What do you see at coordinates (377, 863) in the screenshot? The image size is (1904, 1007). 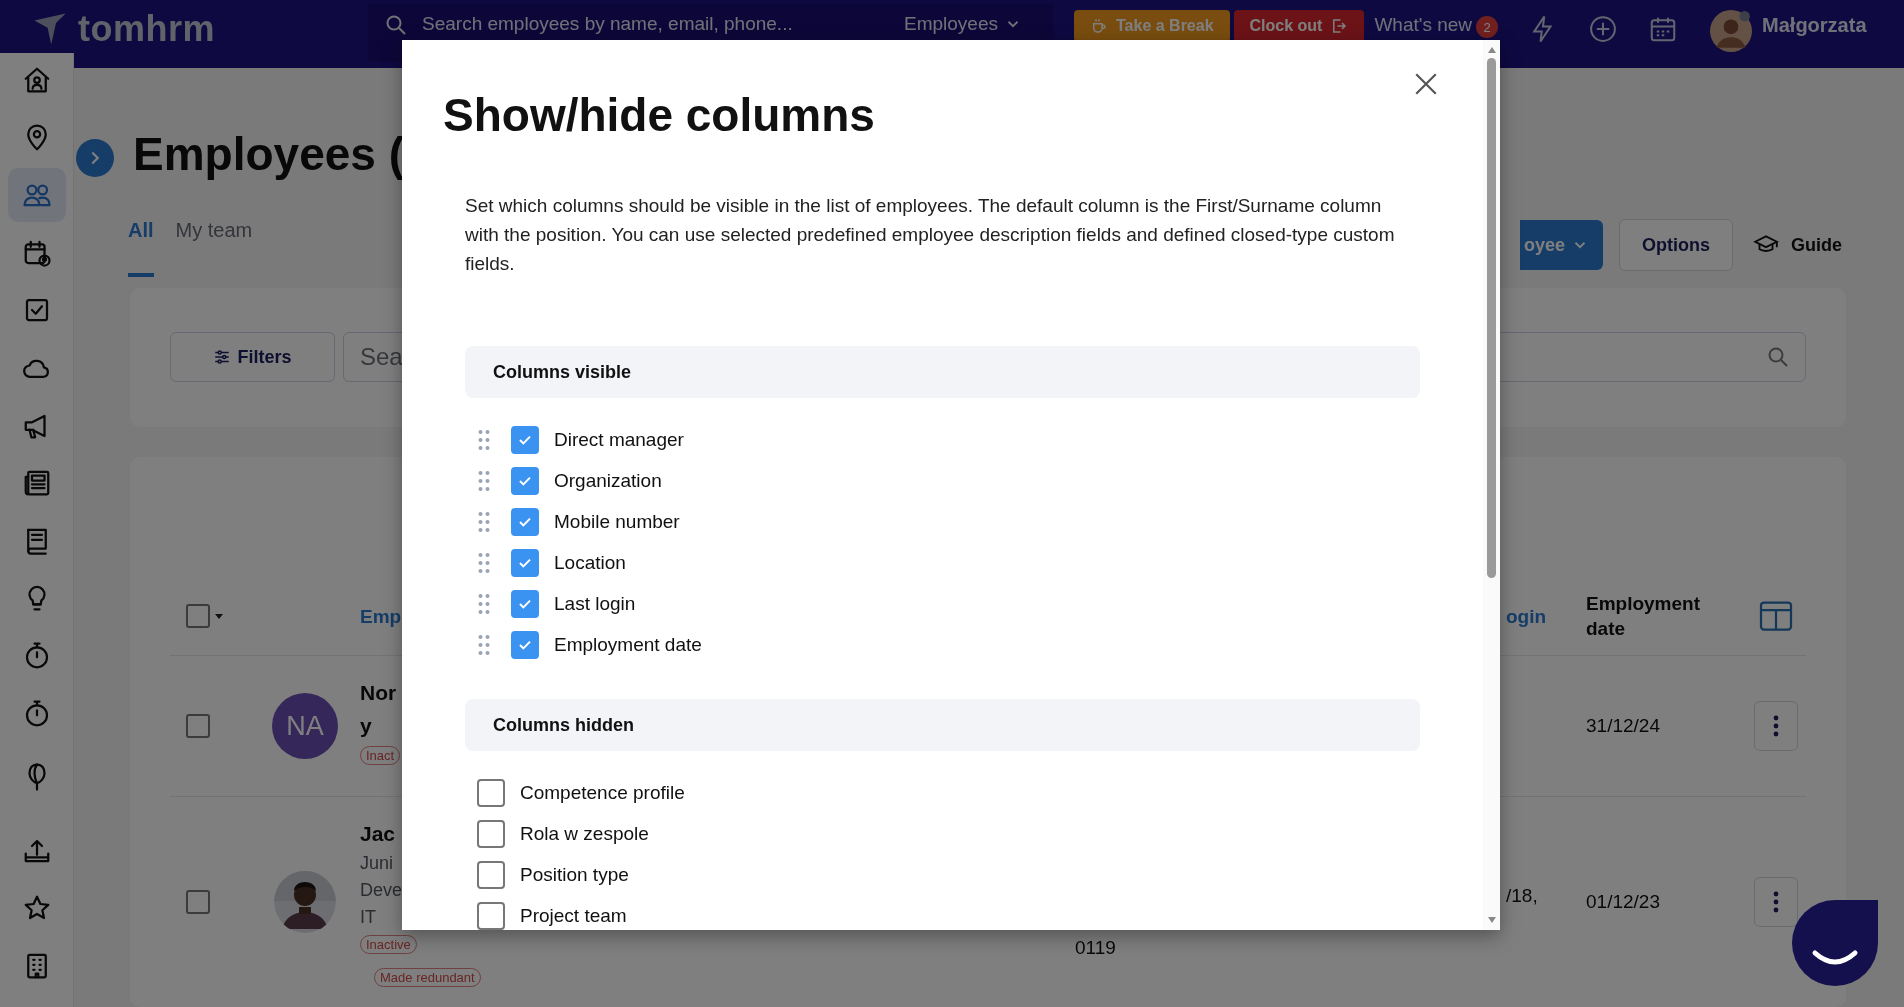 I see `employee-detail: Juni` at bounding box center [377, 863].